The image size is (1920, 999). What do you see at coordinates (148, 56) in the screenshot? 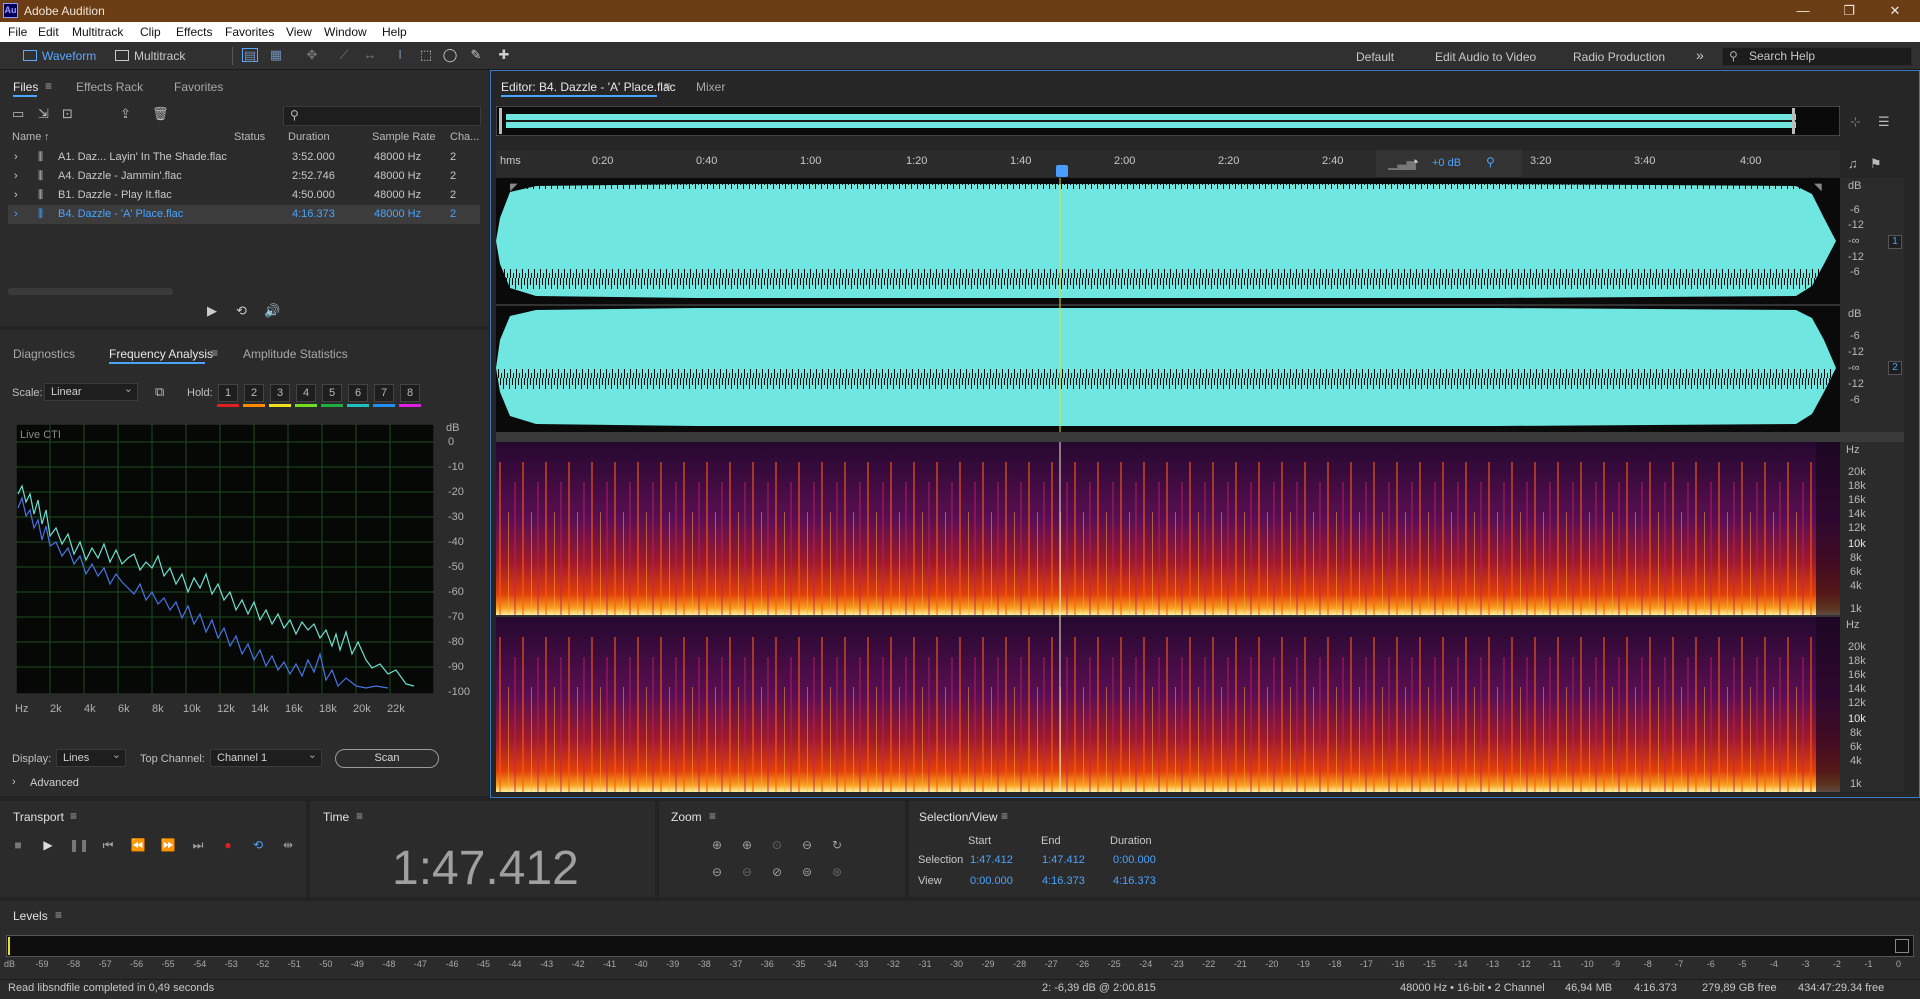
I see `multitrack-view-button: Multitrack` at bounding box center [148, 56].